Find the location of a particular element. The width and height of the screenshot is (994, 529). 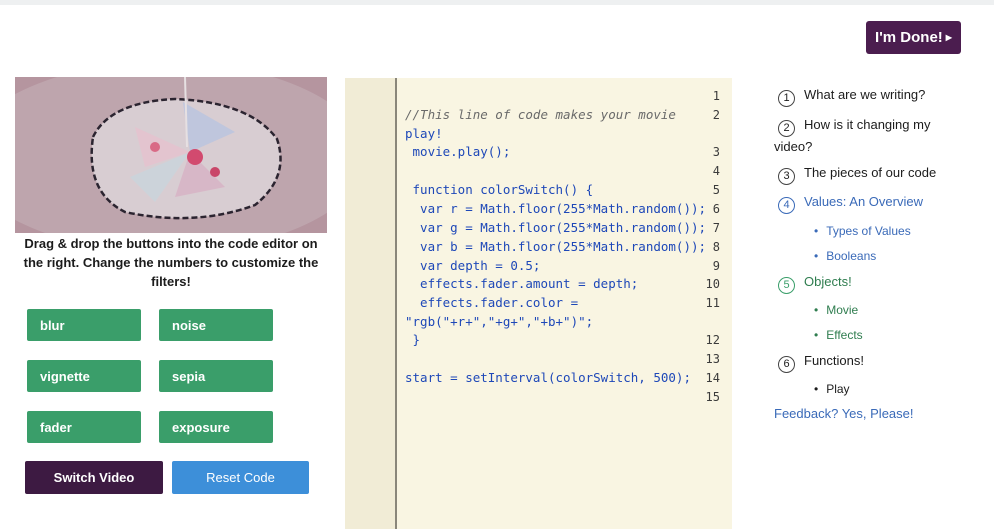

outline-sub-effects: Effects is located at coordinates (838, 335).